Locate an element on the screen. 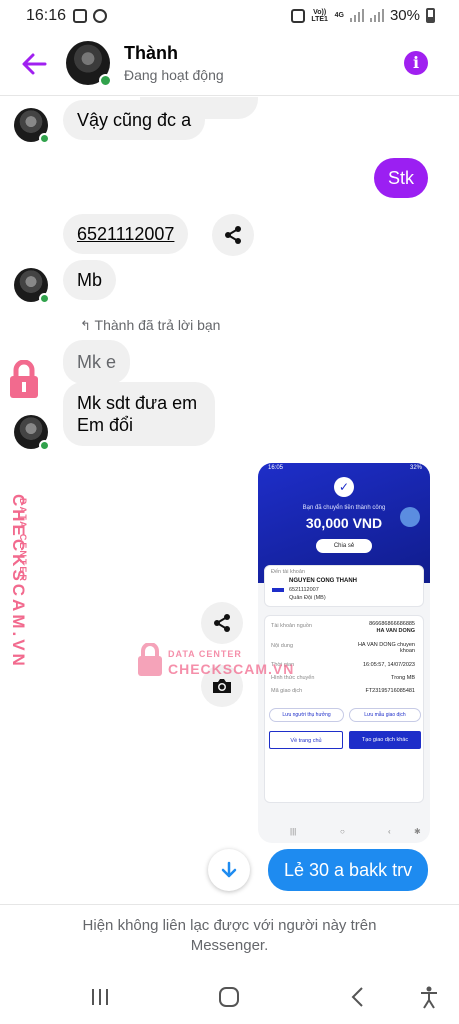  message-text: Vậy cũng đc a is located at coordinates (134, 120).